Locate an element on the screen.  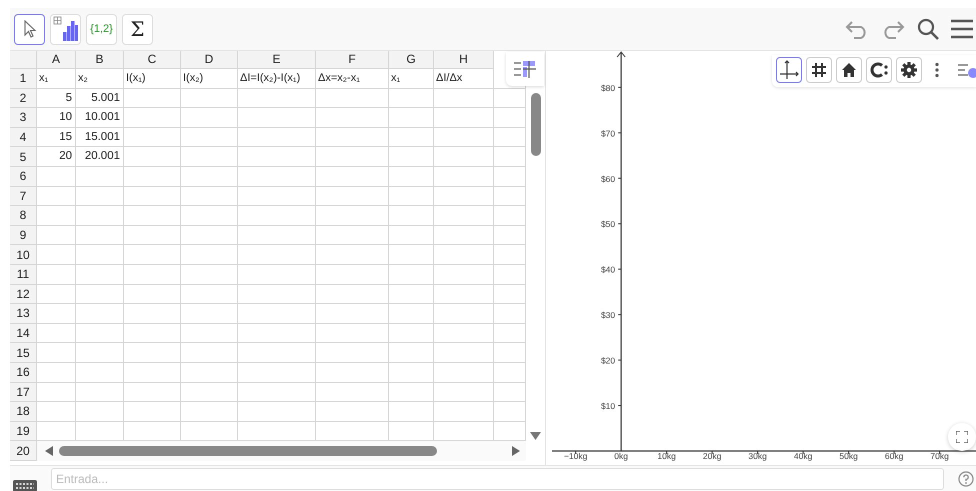
x-tick-label: 30kg is located at coordinates (757, 456).